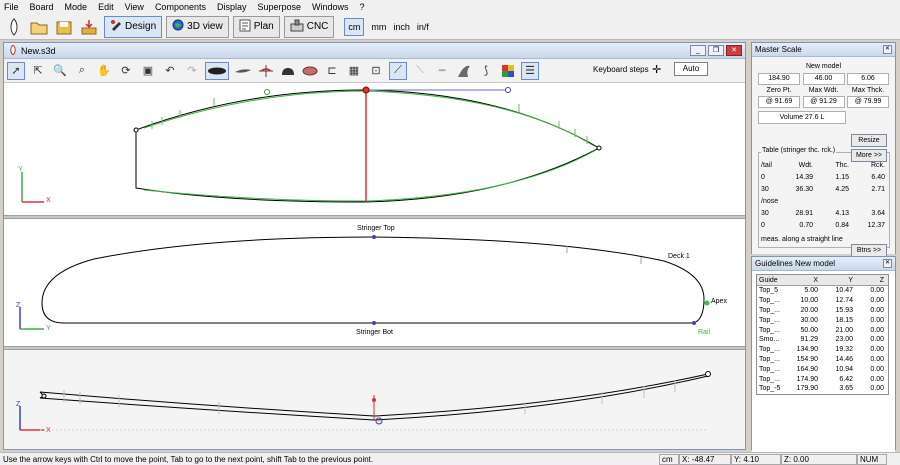  What do you see at coordinates (82, 71) in the screenshot?
I see `zoom-area-icon: ⌕` at bounding box center [82, 71].